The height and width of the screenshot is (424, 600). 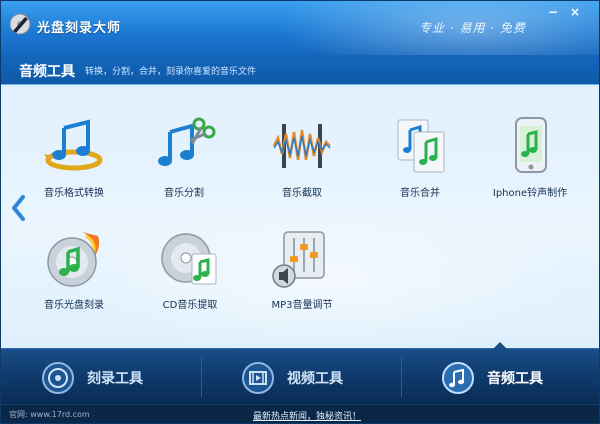 I want to click on tool-label: 音乐合并, so click(x=420, y=193).